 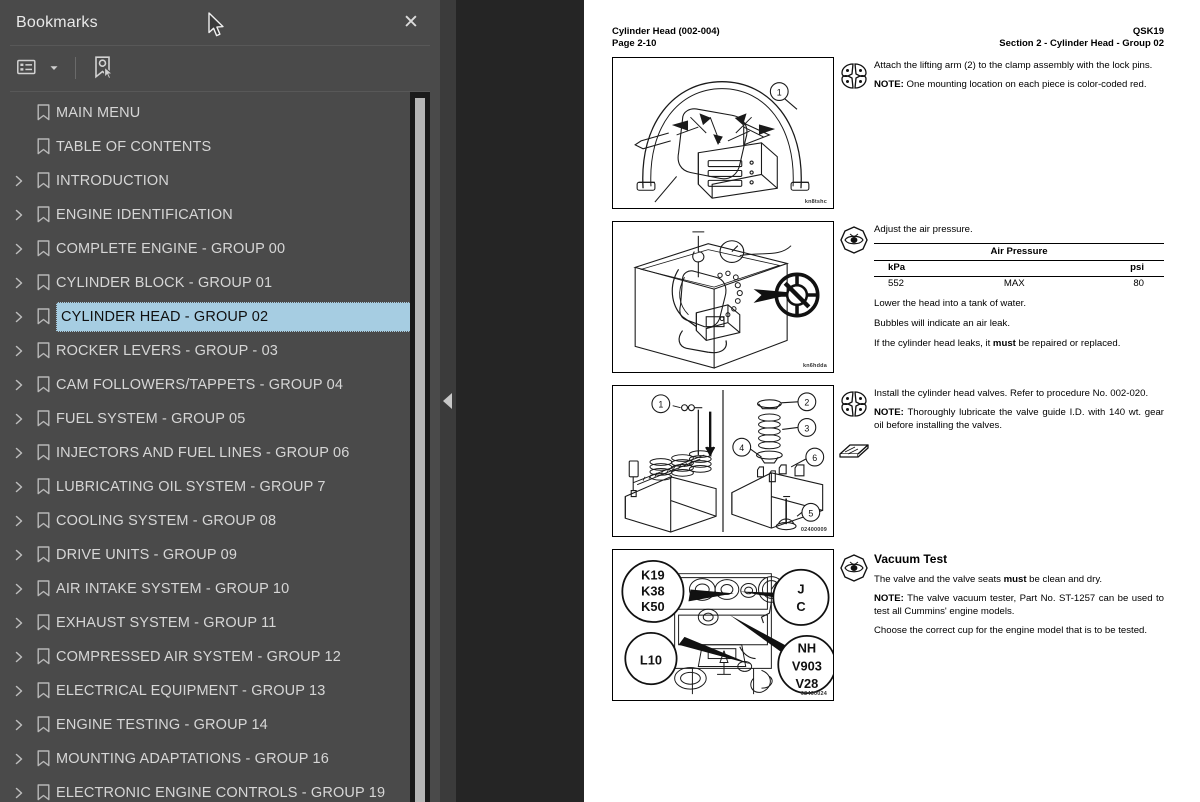 I want to click on bookmark-item: DRIVE UNITS - GROUP 09, so click(x=220, y=555).